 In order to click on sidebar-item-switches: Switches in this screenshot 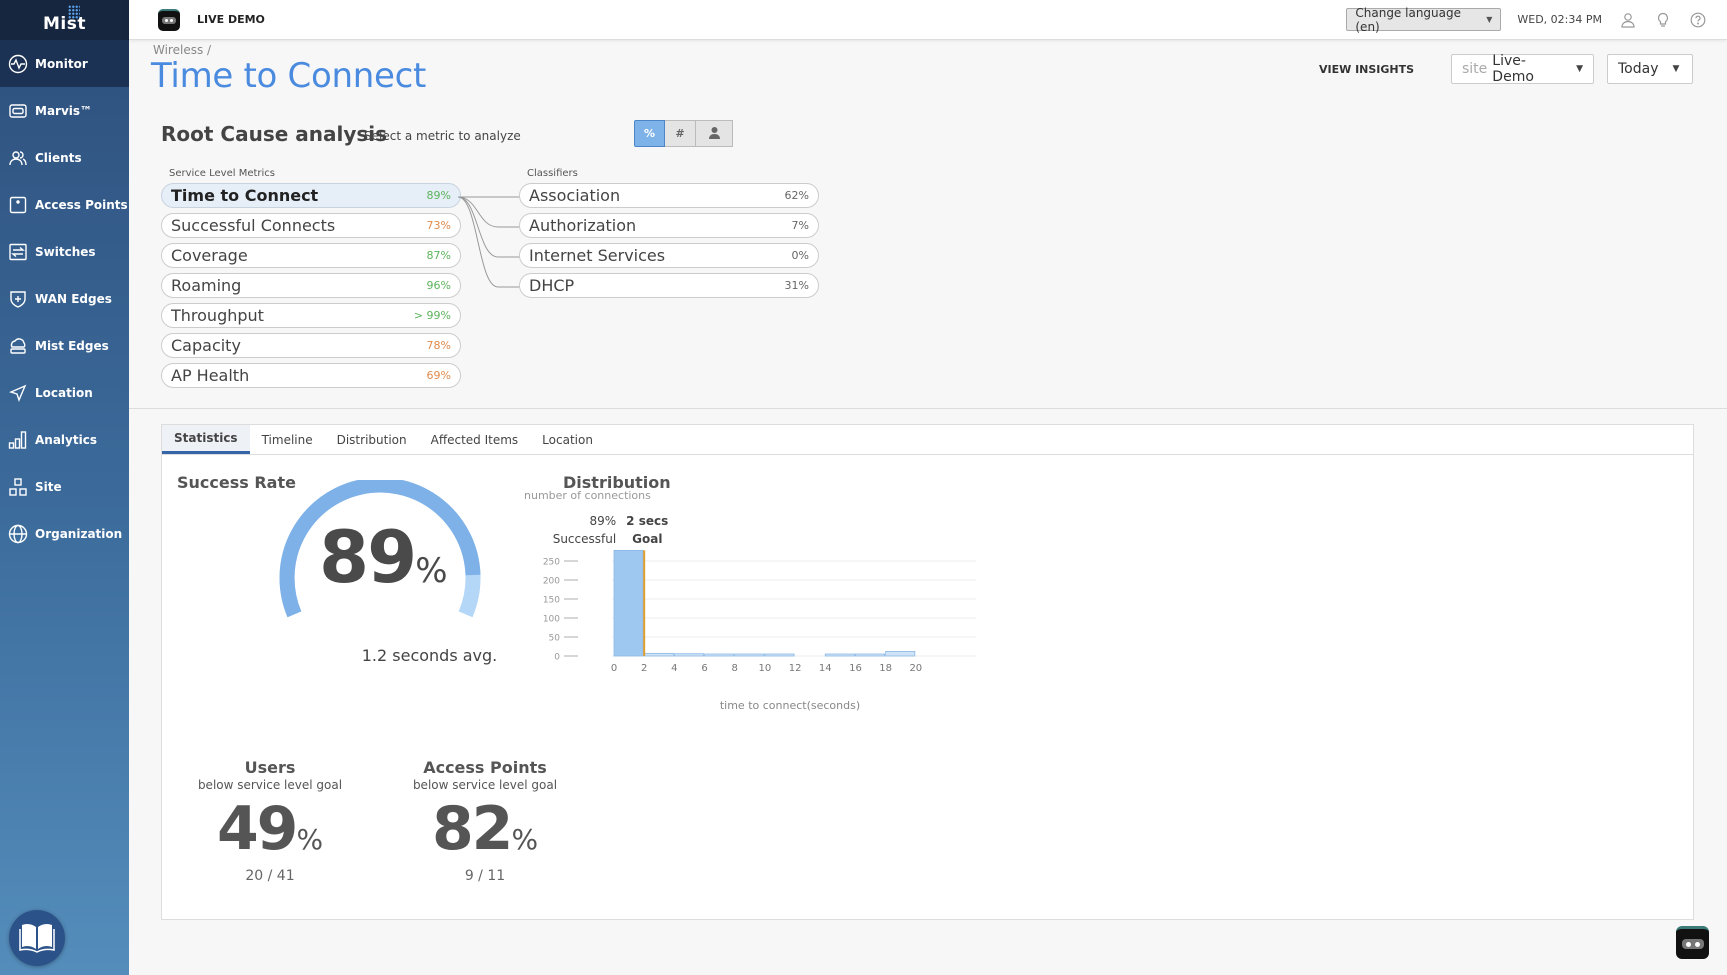, I will do `click(64, 251)`.